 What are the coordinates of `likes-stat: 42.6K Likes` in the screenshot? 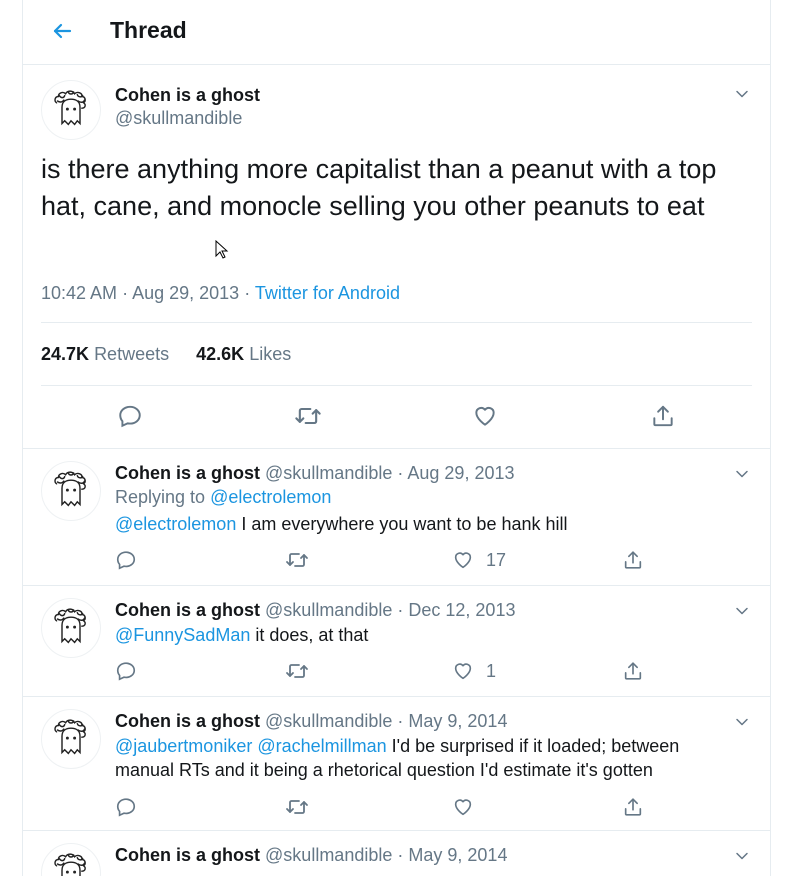 It's located at (243, 354).